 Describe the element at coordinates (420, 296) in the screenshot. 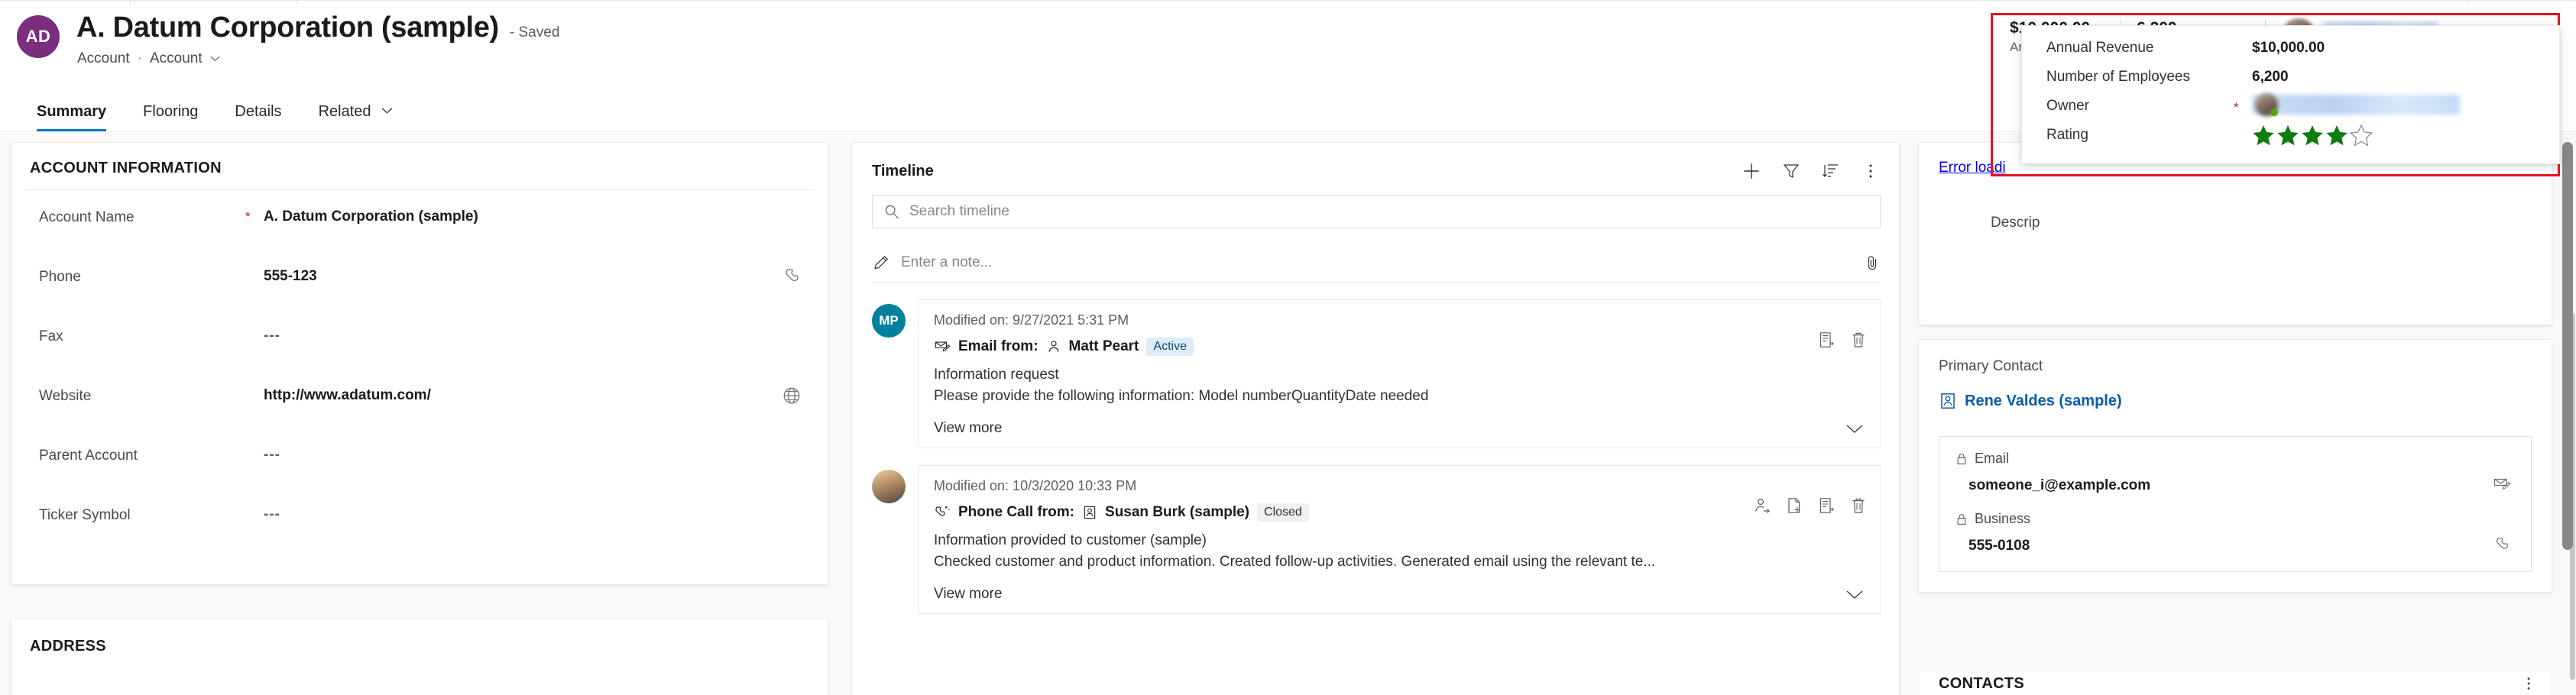

I see `field-phone: Phone 555-123` at that location.